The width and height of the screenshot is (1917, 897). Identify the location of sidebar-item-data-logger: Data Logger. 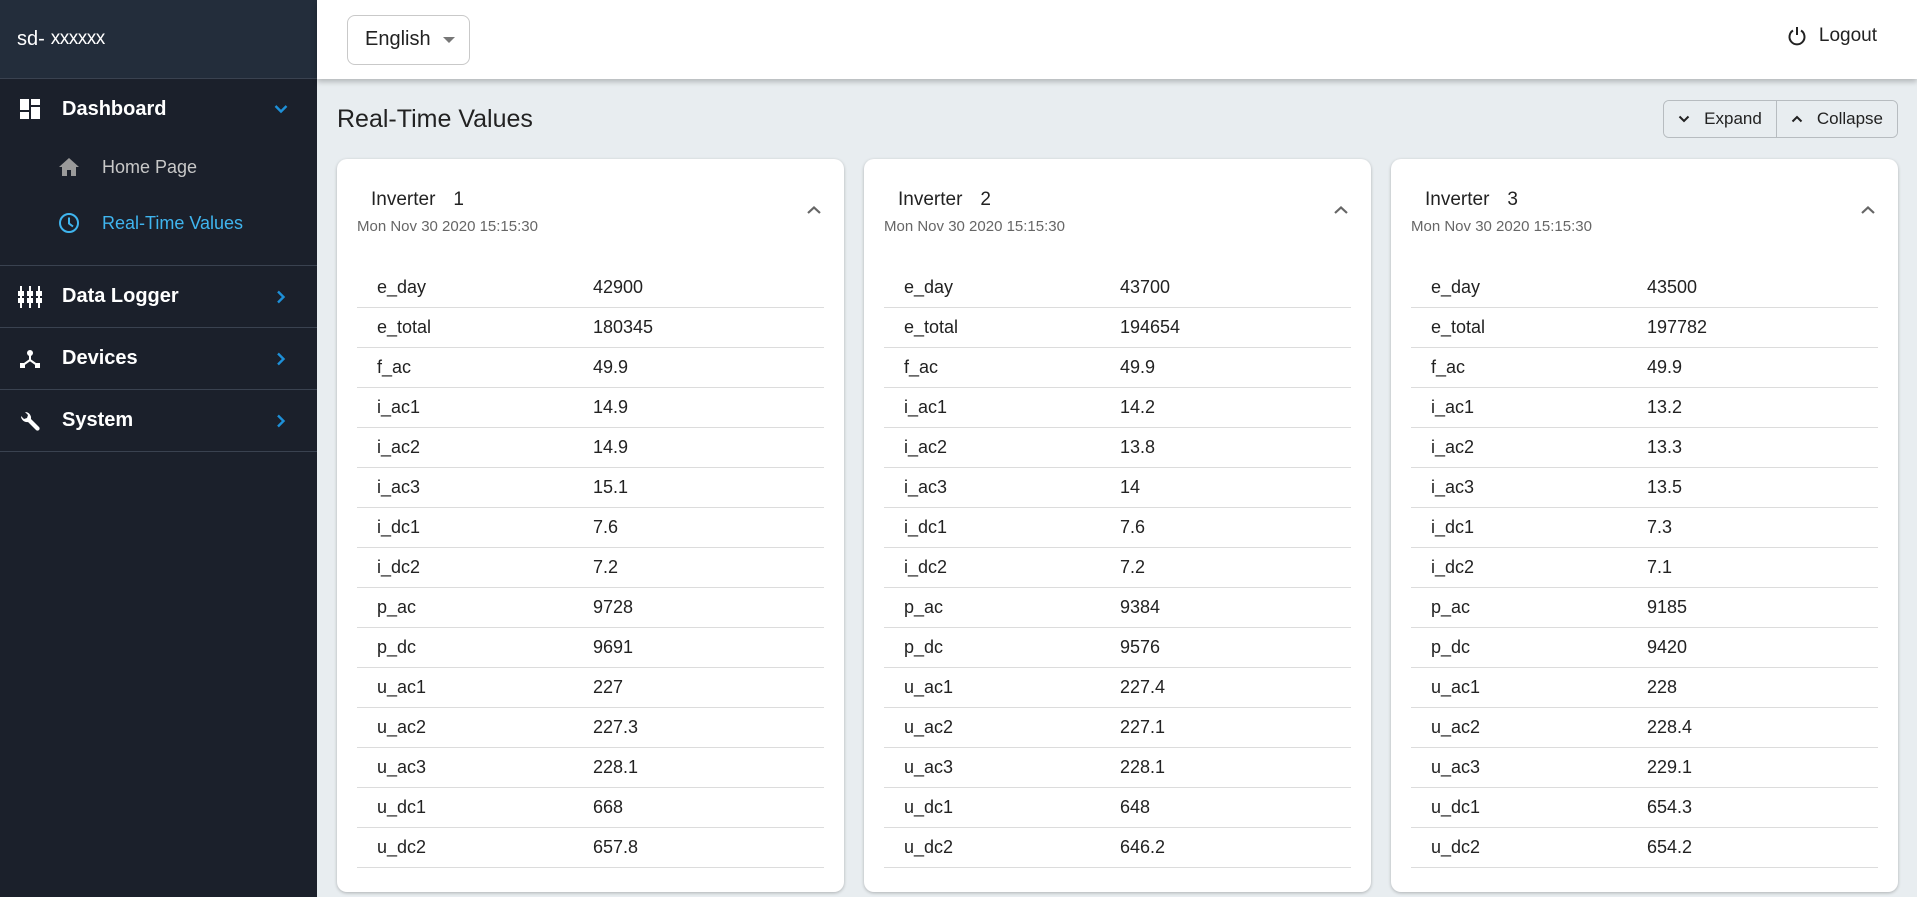
(158, 296).